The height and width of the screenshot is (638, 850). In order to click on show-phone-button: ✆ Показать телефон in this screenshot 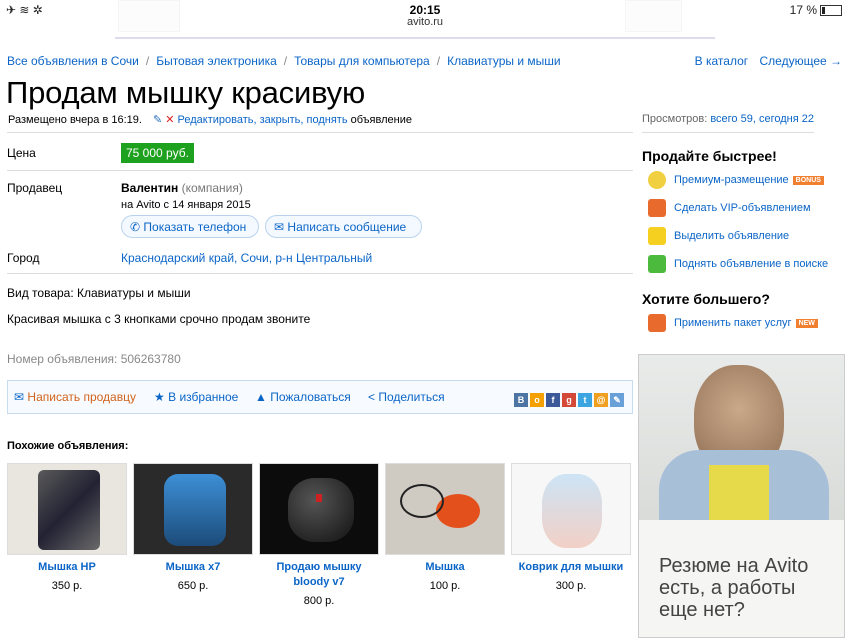, I will do `click(190, 226)`.